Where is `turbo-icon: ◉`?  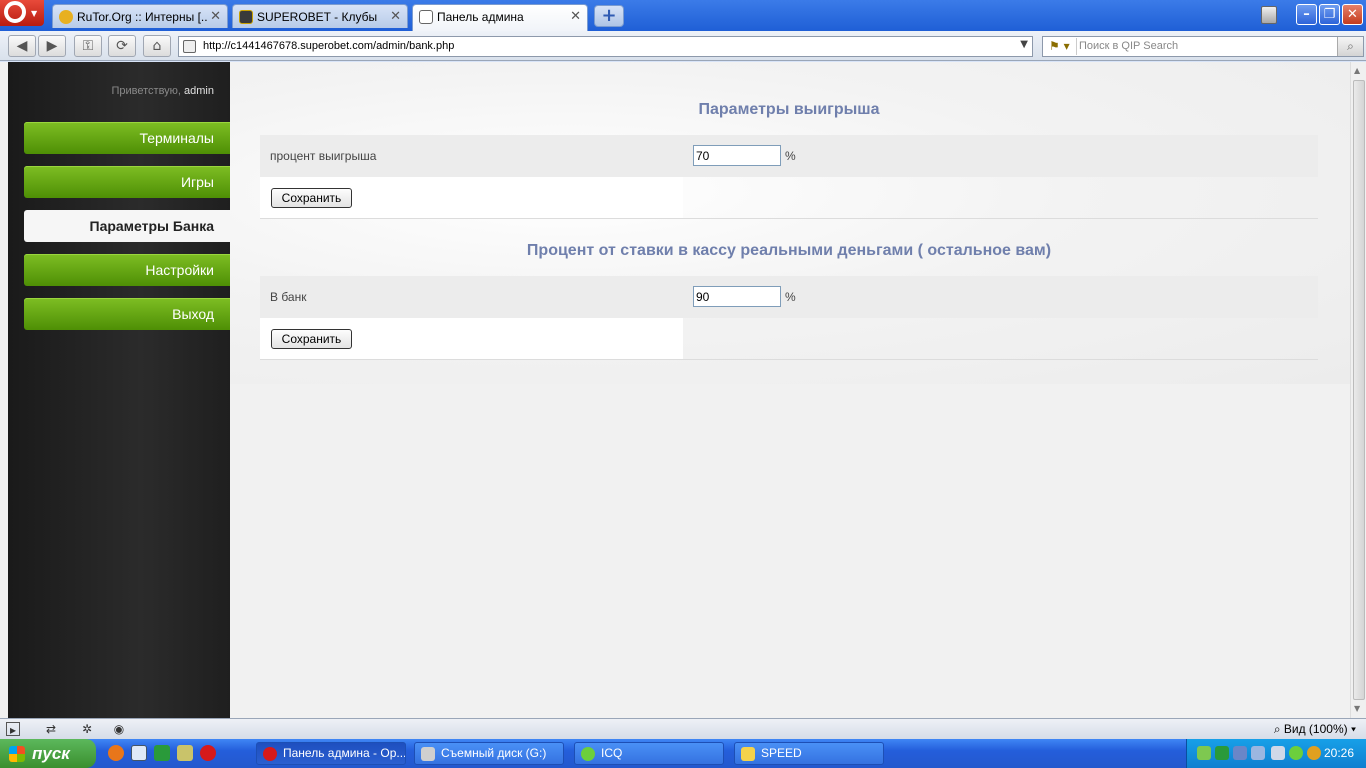 turbo-icon: ◉ is located at coordinates (119, 729).